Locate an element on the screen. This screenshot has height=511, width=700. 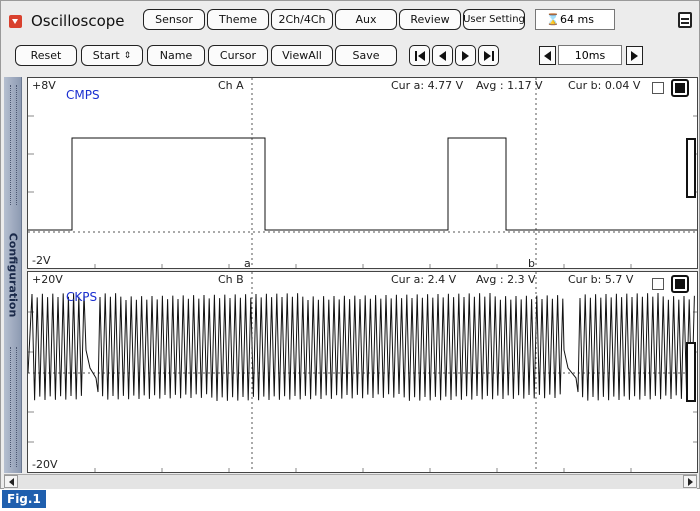
cursor-button: Cursor is located at coordinates (238, 55).